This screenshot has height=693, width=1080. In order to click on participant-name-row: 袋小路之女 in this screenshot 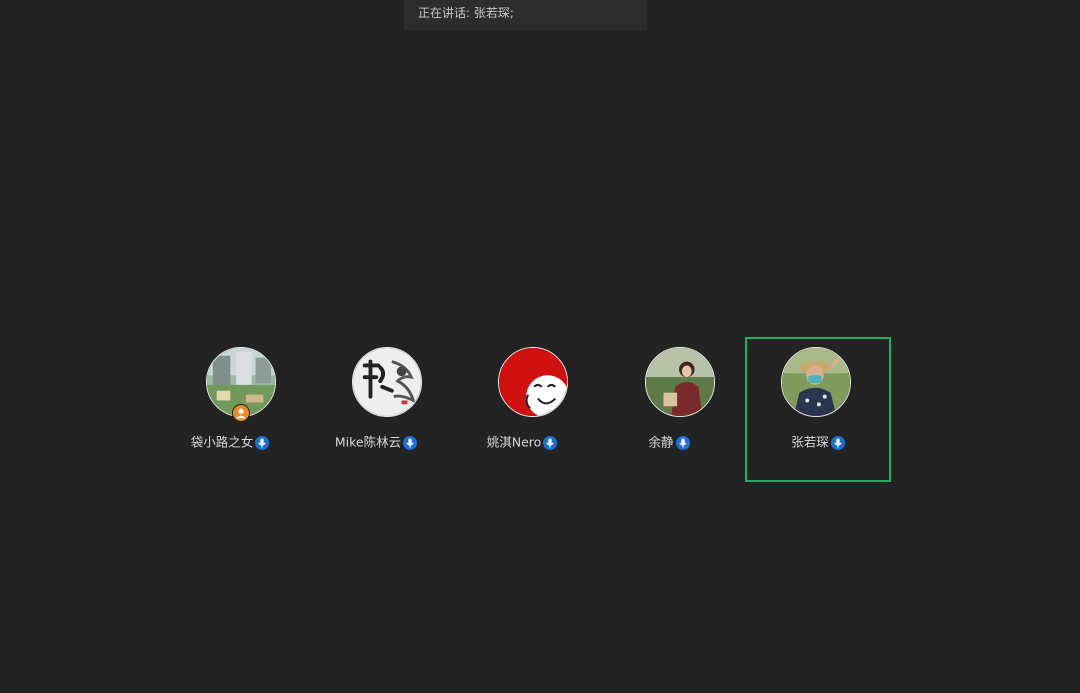, I will do `click(230, 442)`.